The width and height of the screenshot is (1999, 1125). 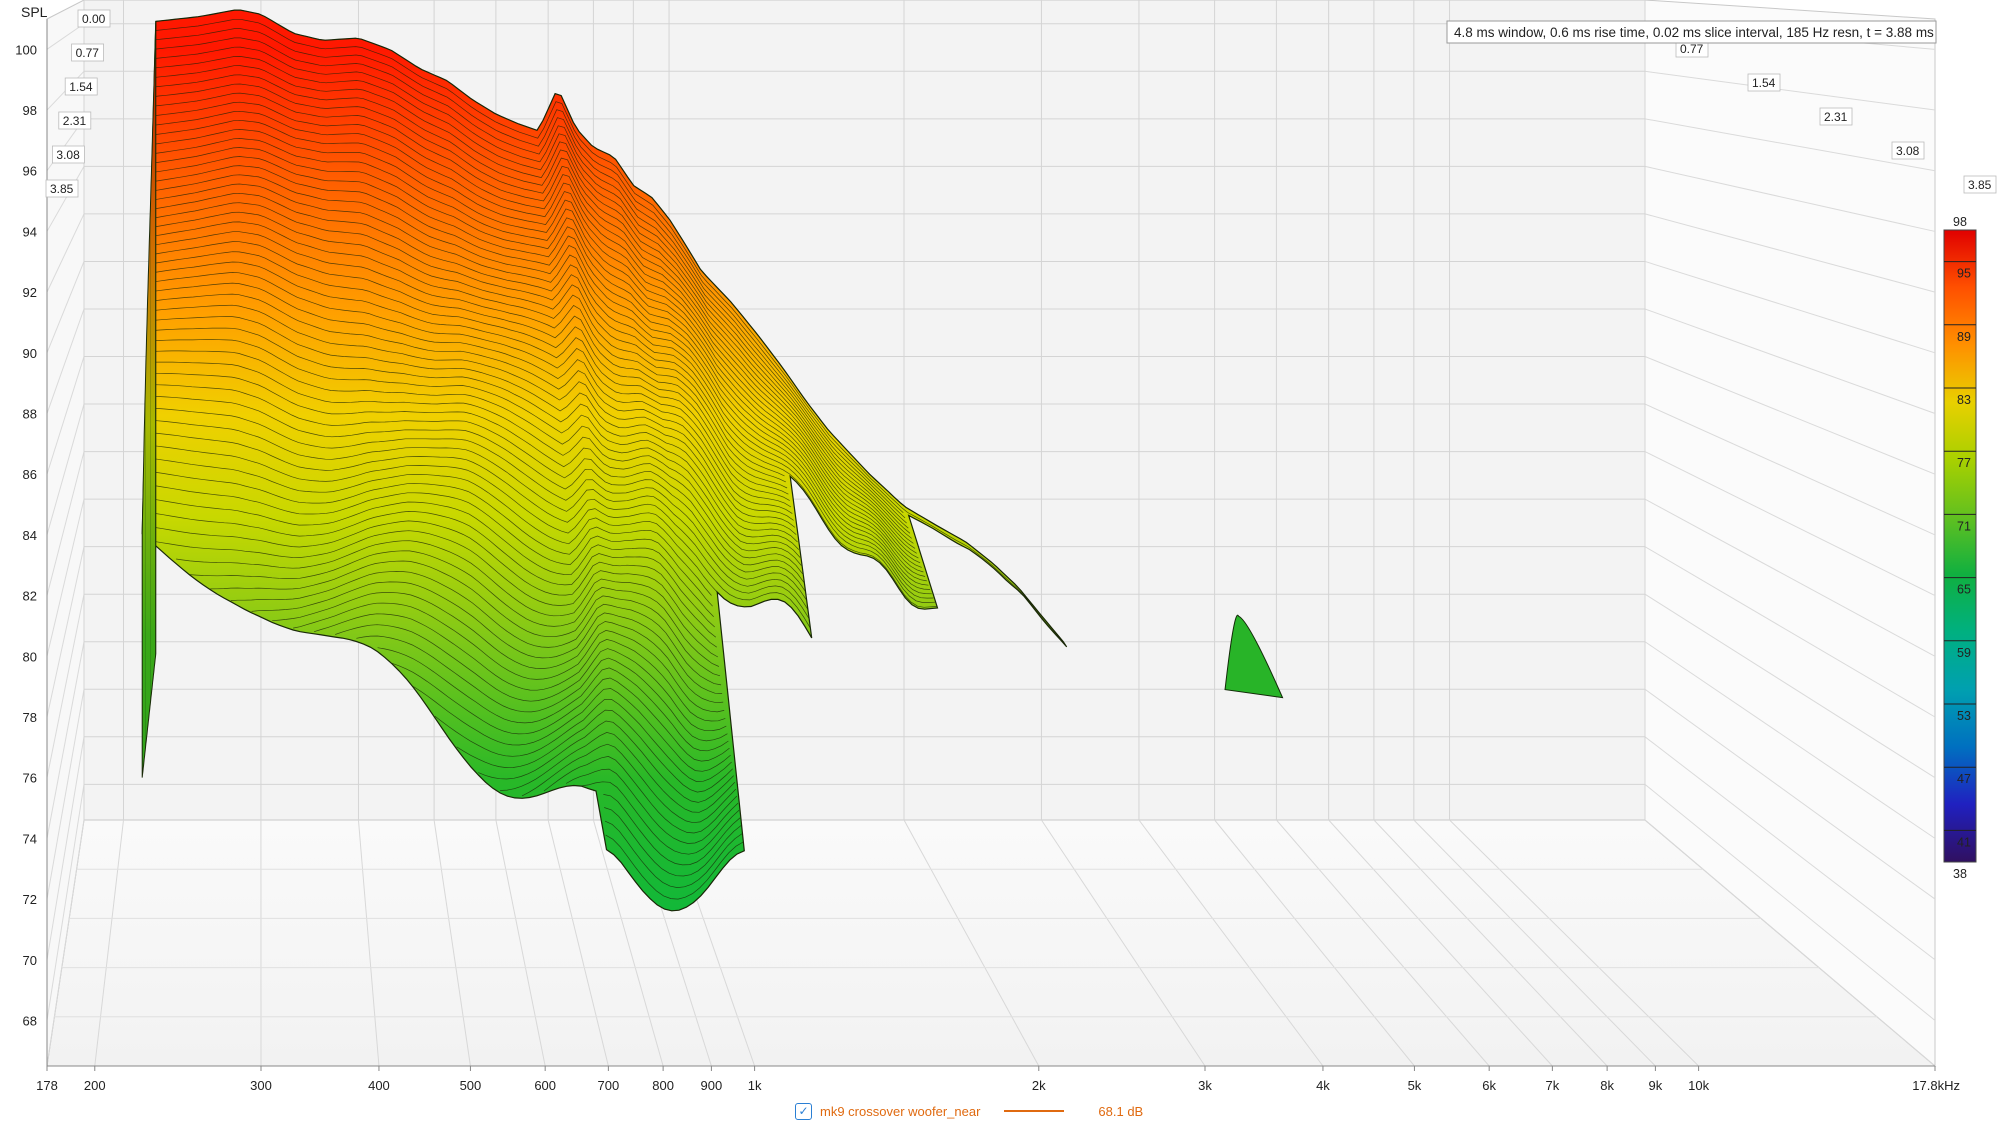 What do you see at coordinates (30, 960) in the screenshot?
I see `y-tick-label: 70` at bounding box center [30, 960].